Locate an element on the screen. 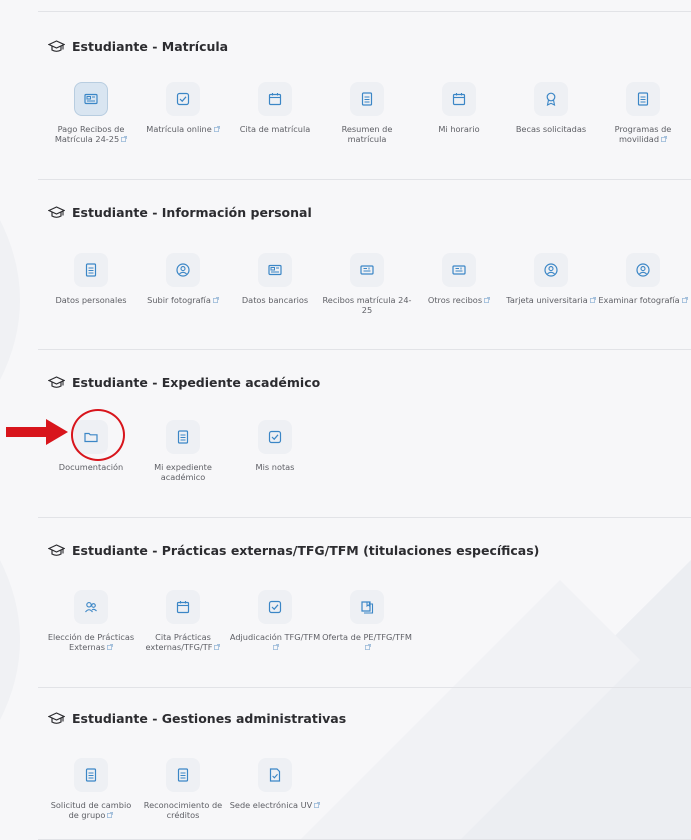 The height and width of the screenshot is (840, 691). shortcut-examinar-fotografia: Examinar fotografía is located at coordinates (643, 279).